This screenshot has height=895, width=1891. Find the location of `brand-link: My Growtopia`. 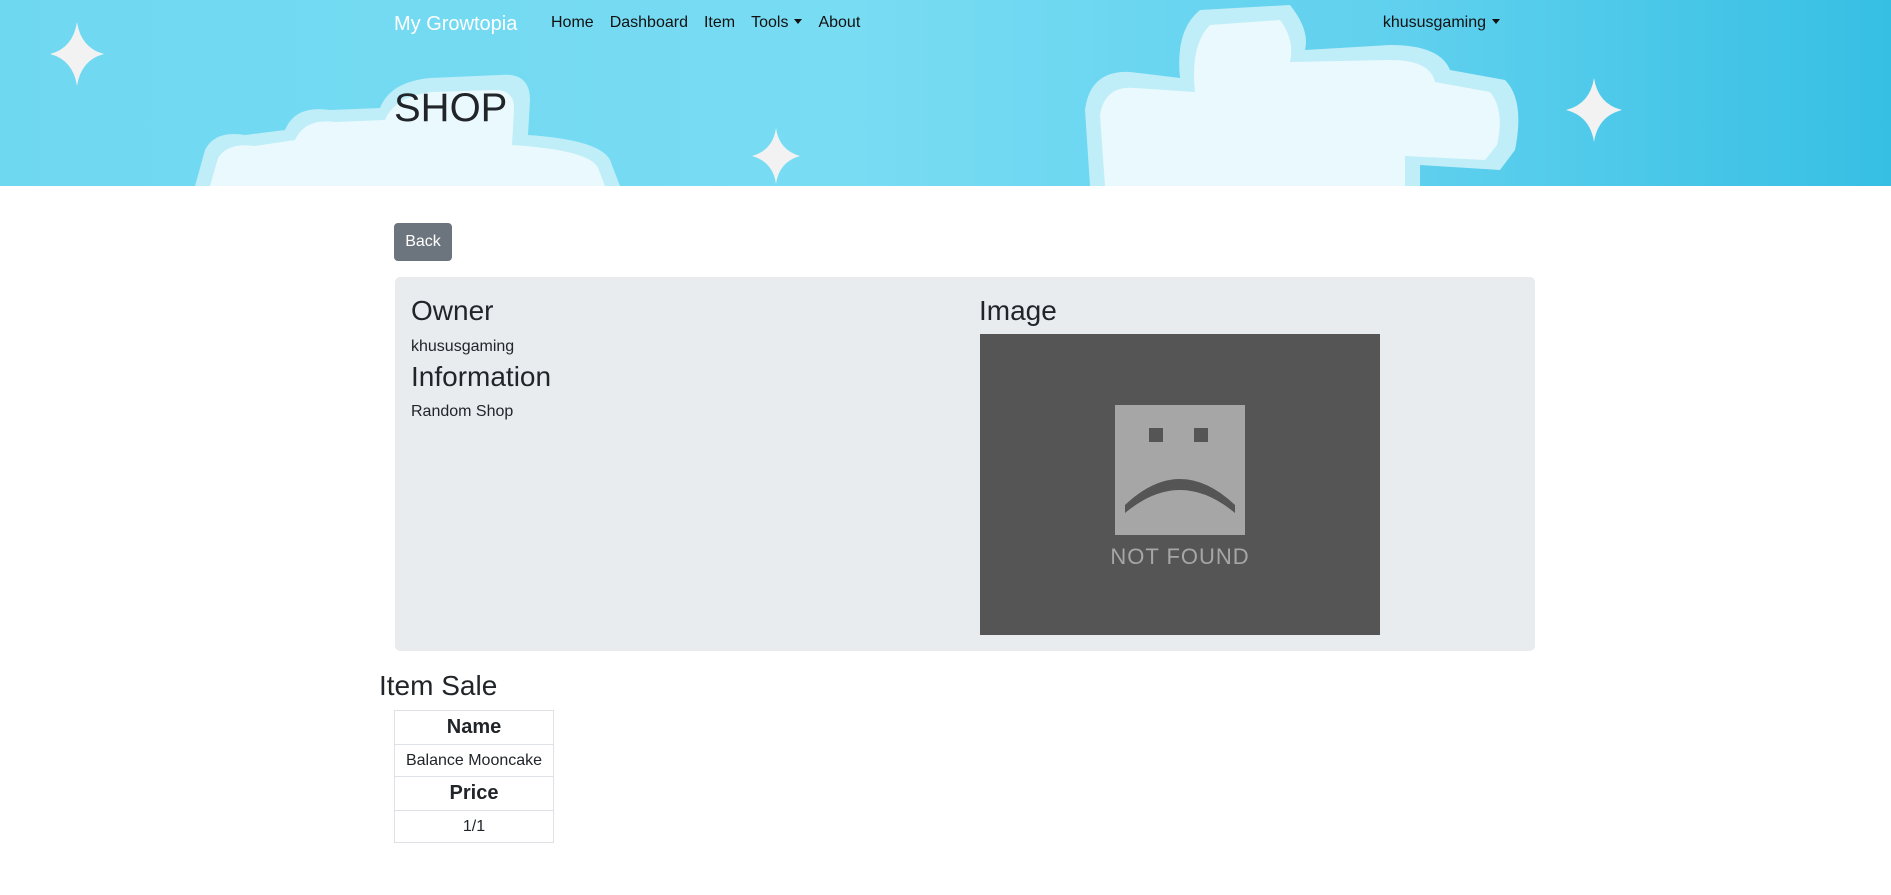

brand-link: My Growtopia is located at coordinates (455, 24).